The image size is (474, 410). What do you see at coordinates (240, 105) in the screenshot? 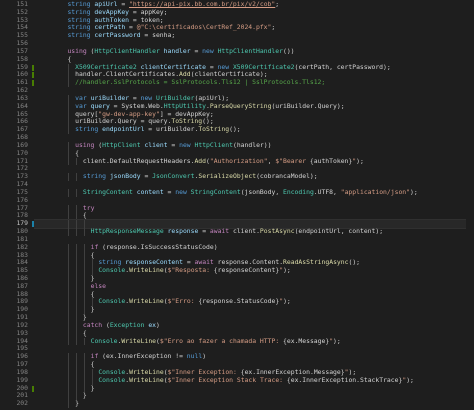
I see `code-token: ParseQueryString` at bounding box center [240, 105].